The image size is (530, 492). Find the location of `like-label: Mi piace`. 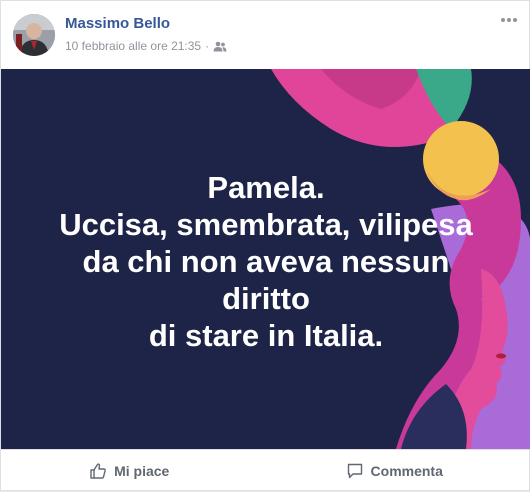

like-label: Mi piace is located at coordinates (142, 471).